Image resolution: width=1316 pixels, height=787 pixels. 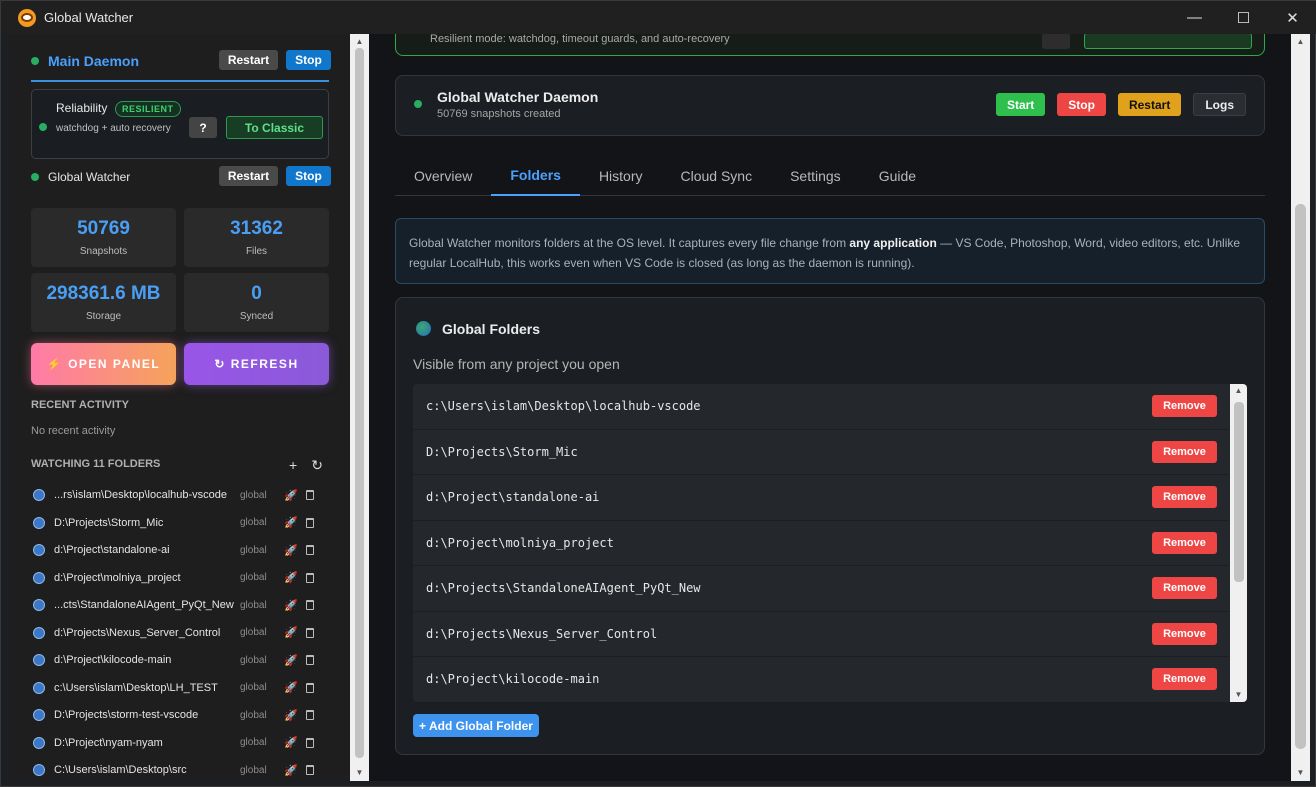 I want to click on minimize-button: —, so click(x=1194, y=17).